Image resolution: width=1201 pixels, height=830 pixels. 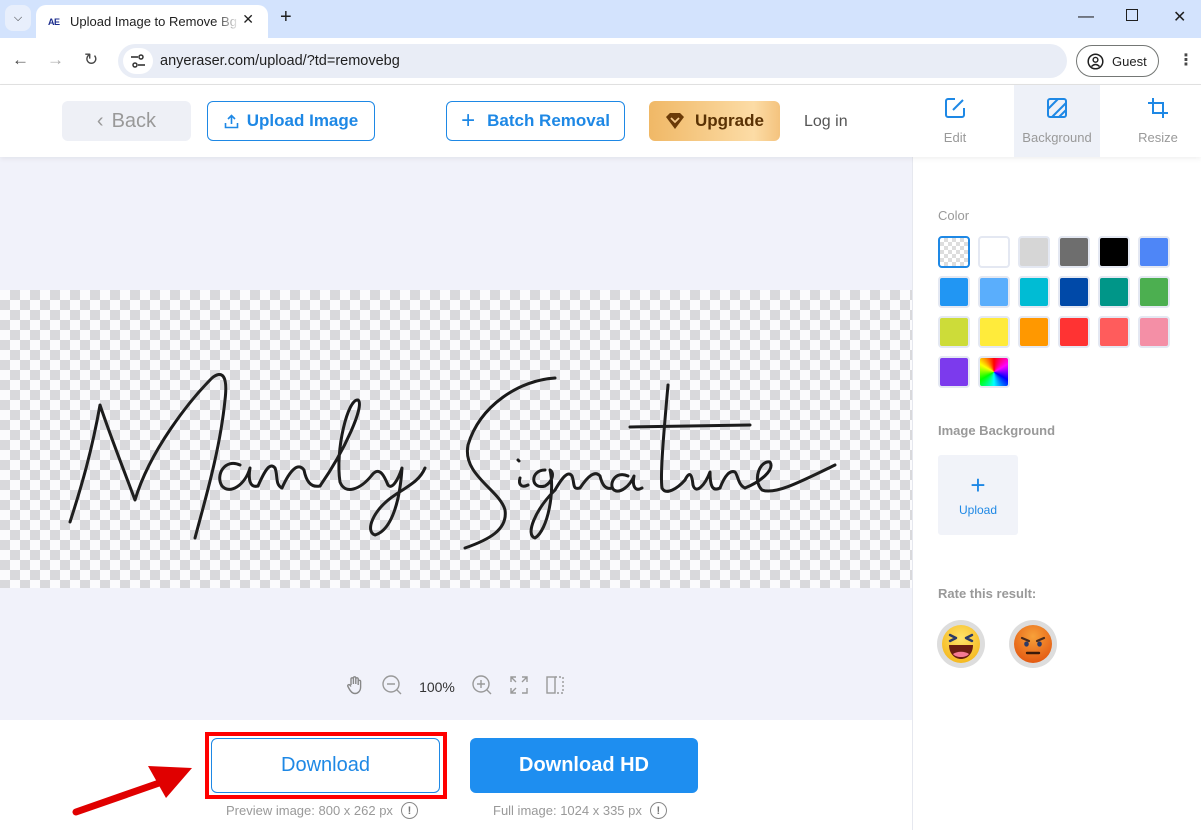 What do you see at coordinates (286, 17) in the screenshot?
I see `new-tab-button: +` at bounding box center [286, 17].